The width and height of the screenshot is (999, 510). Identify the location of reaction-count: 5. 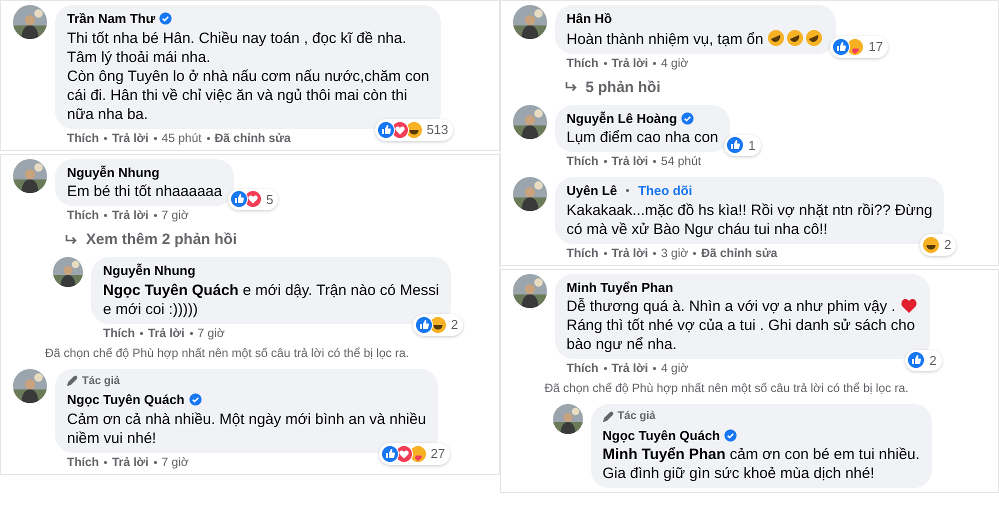
(270, 199).